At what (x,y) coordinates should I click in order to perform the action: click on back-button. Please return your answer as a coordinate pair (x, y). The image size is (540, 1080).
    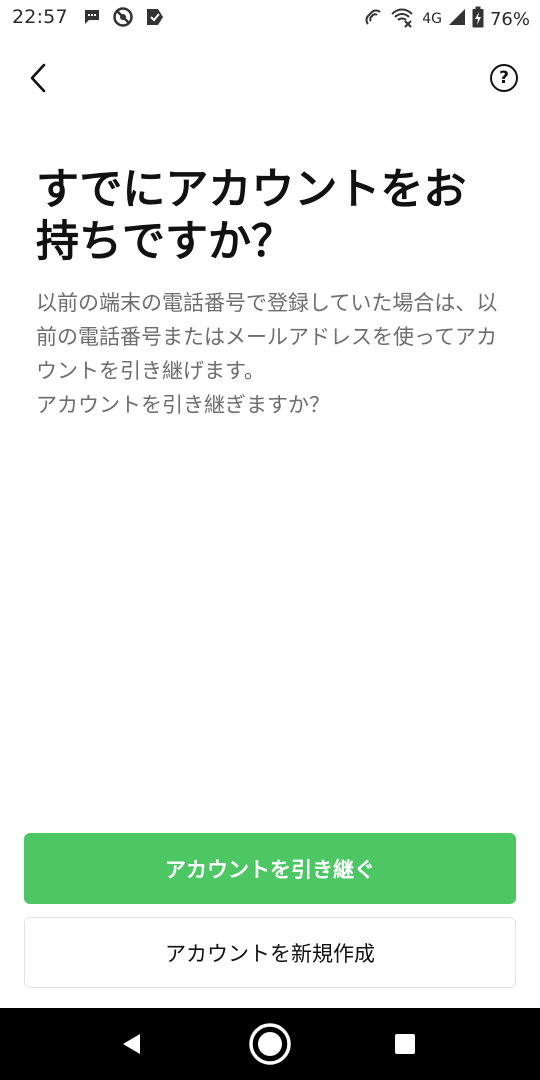
    Looking at the image, I should click on (38, 78).